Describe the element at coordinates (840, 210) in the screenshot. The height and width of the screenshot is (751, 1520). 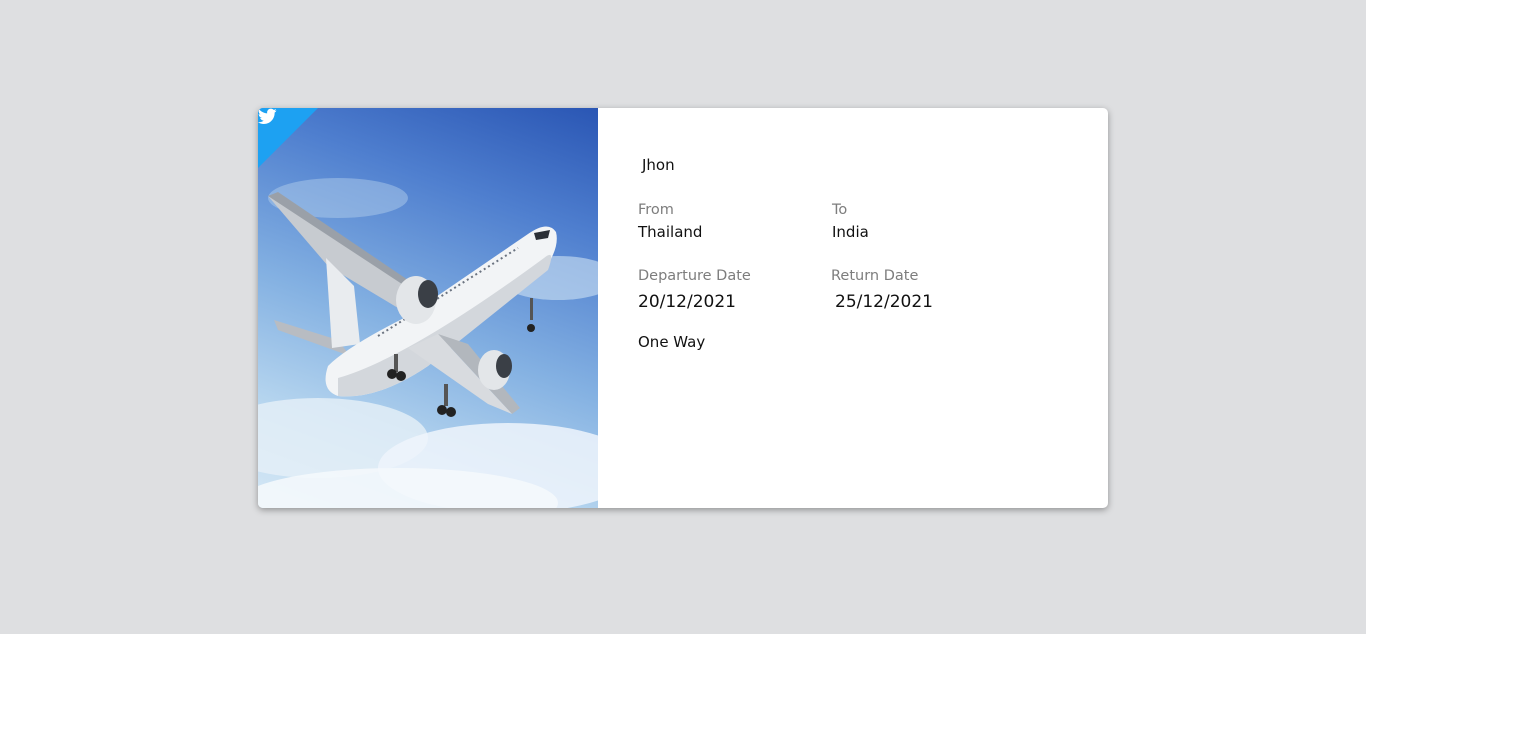
I see `to-label: To` at that location.